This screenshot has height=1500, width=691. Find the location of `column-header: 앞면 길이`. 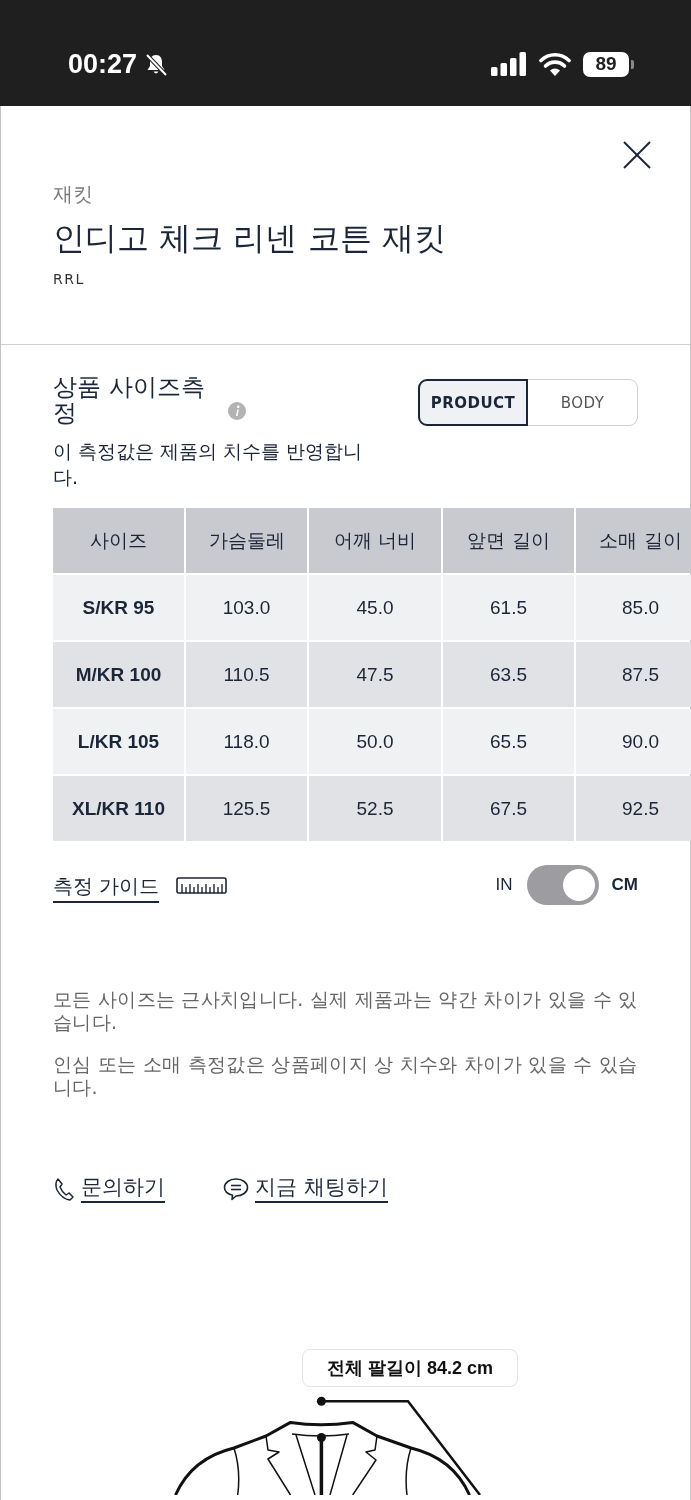

column-header: 앞면 길이 is located at coordinates (508, 540).